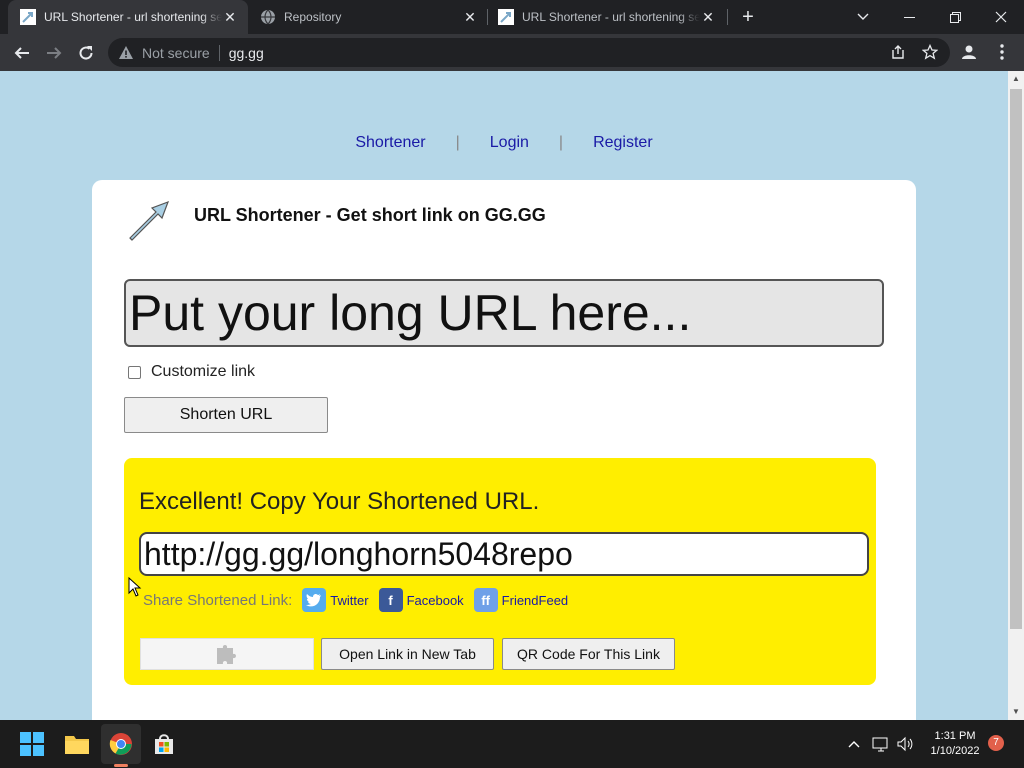  I want to click on top-navigation: Shortener | Login | Register, so click(504, 143).